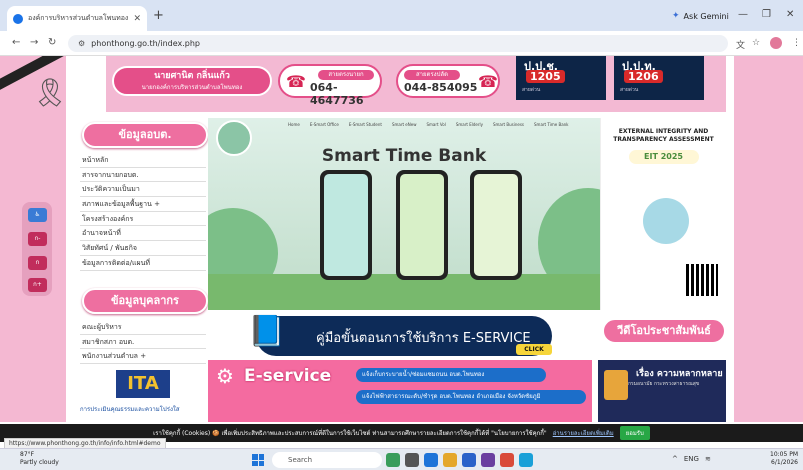 This screenshot has width=803, height=470. What do you see at coordinates (790, 14) in the screenshot?
I see `close-window-icon: ✕` at bounding box center [790, 14].